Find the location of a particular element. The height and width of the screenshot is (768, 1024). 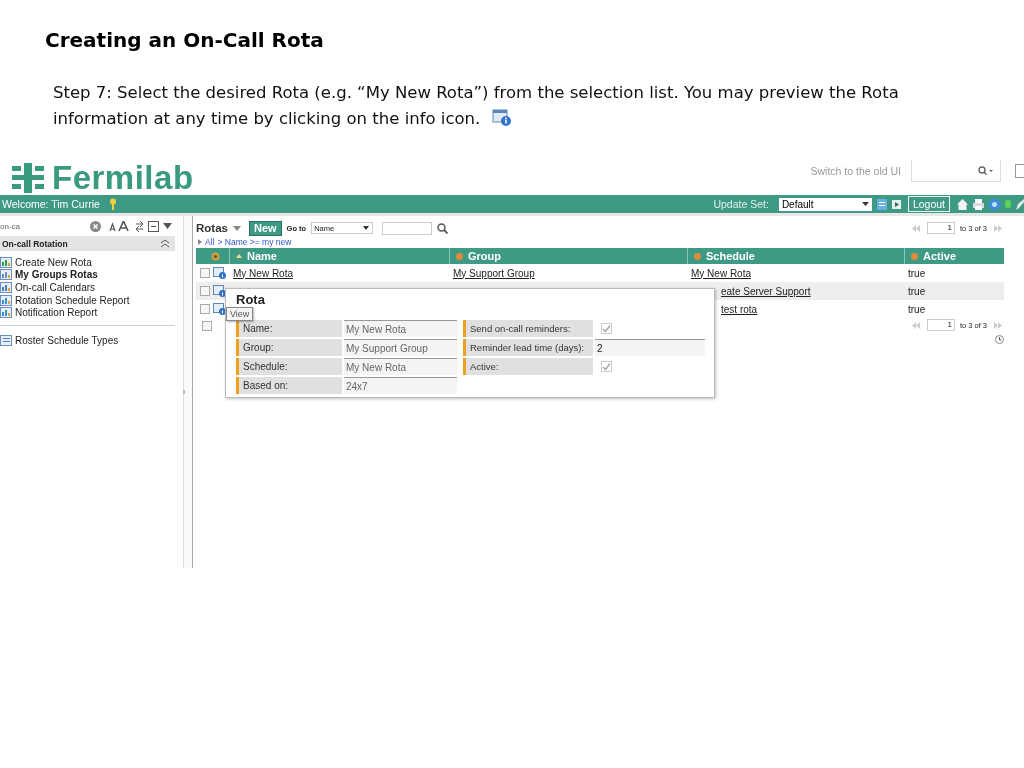

expand-arrow-icon is located at coordinates (200, 242).